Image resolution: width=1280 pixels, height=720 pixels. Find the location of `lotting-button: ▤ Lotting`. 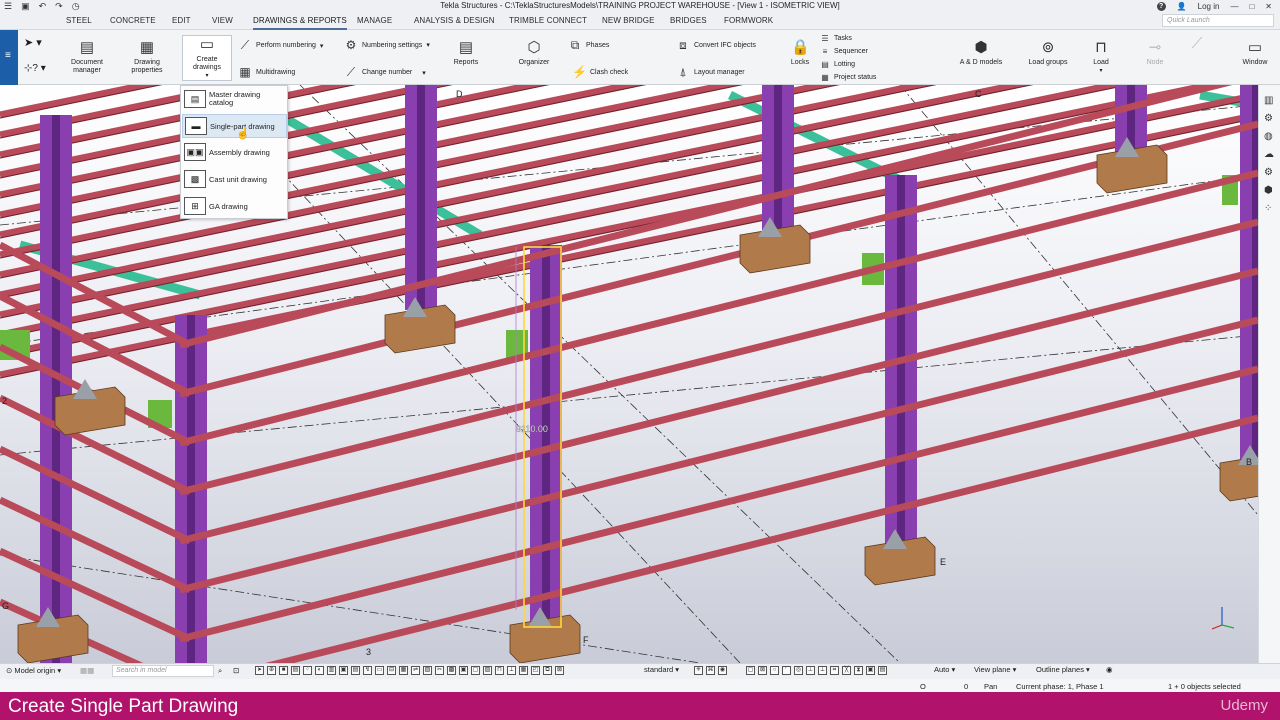

lotting-button: ▤ Lotting is located at coordinates (837, 64).